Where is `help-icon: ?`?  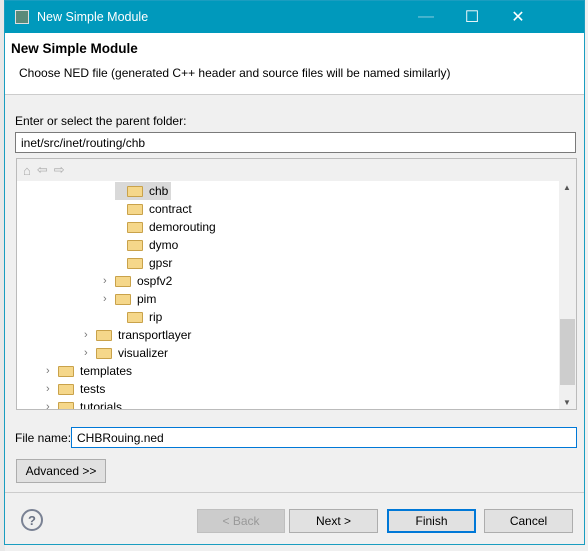
help-icon: ? is located at coordinates (32, 520).